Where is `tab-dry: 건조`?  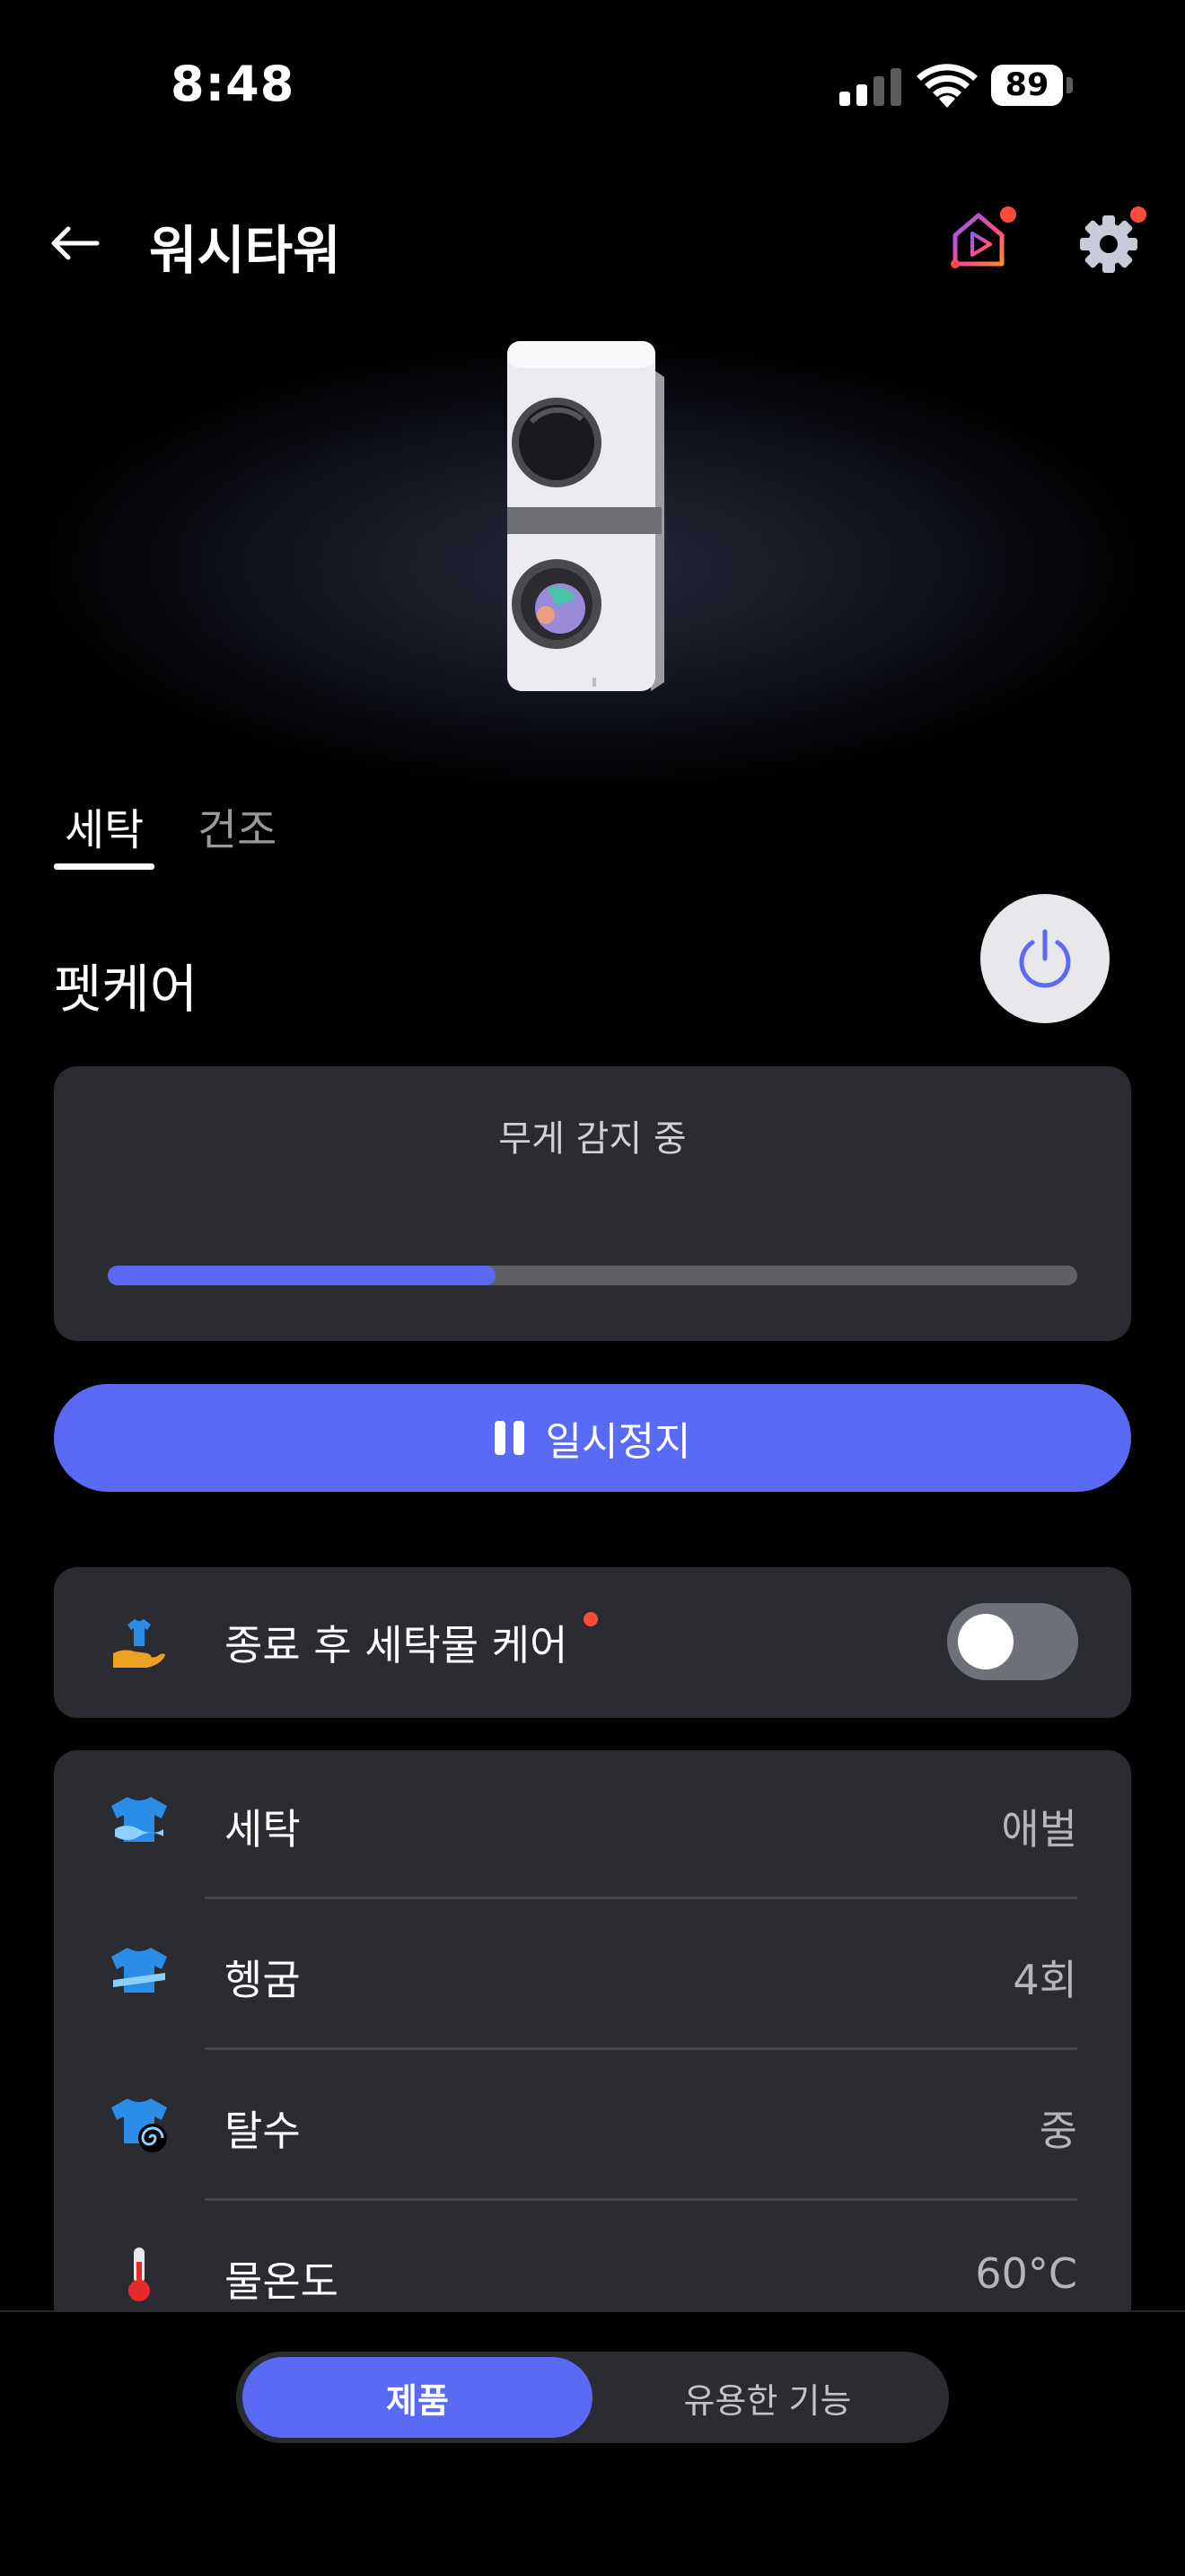 tab-dry: 건조 is located at coordinates (237, 825).